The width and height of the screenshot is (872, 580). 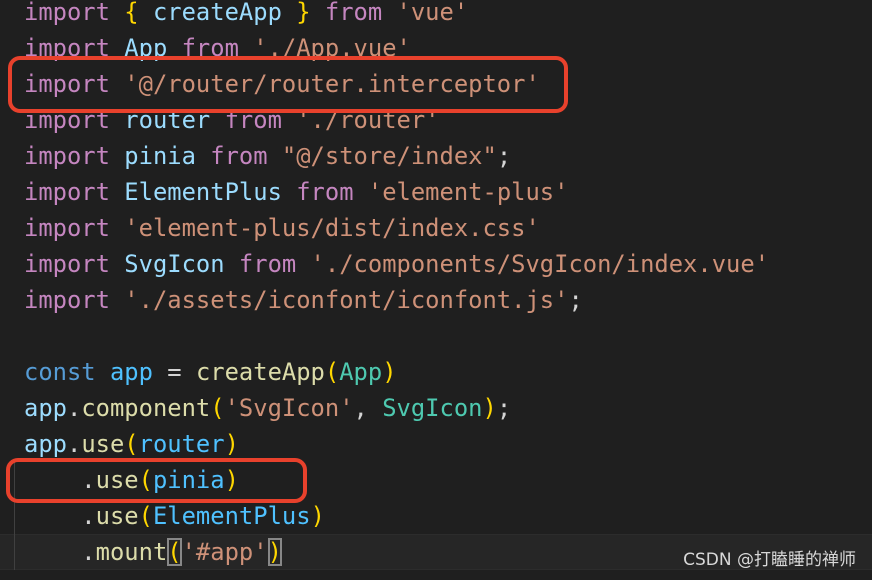 I want to click on code-line: app.component('SvgIcon', SvgIcon);, so click(x=436, y=408).